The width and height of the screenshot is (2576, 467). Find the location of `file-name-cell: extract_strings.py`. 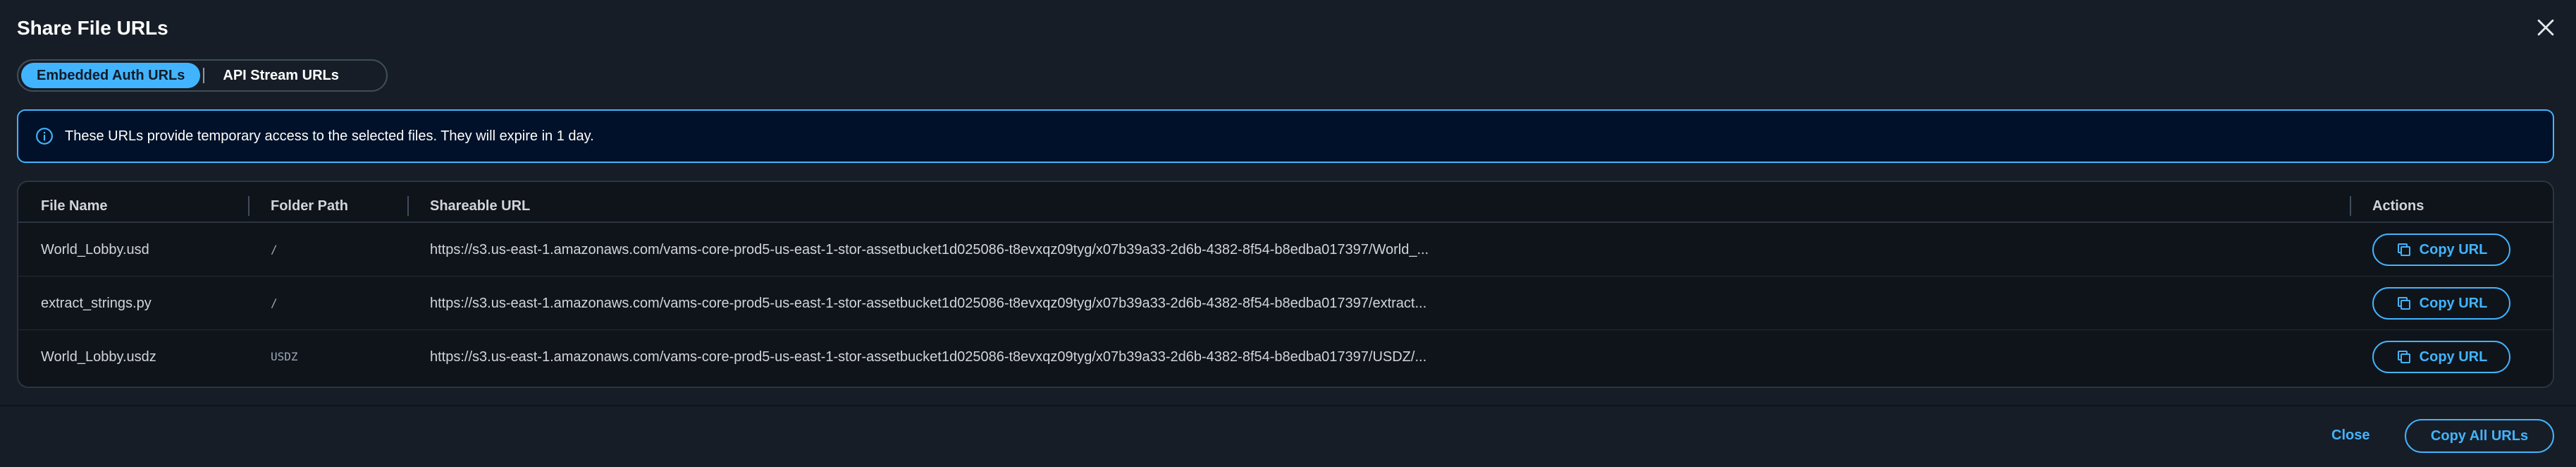

file-name-cell: extract_strings.py is located at coordinates (96, 303).